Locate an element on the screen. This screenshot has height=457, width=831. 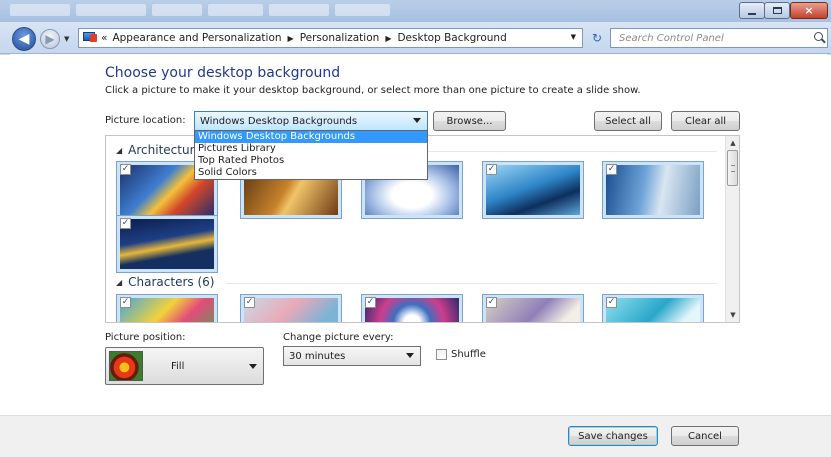
refresh-button: ↻ is located at coordinates (597, 38).